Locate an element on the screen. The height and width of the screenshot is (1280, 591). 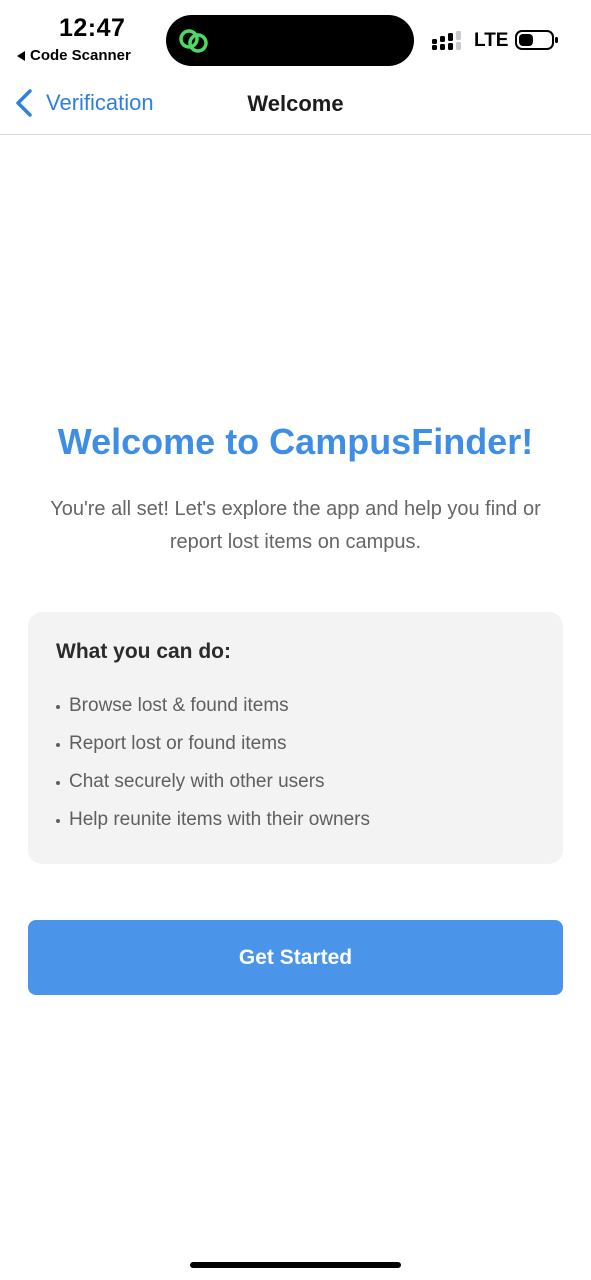
home-indicator is located at coordinates (295, 1265).